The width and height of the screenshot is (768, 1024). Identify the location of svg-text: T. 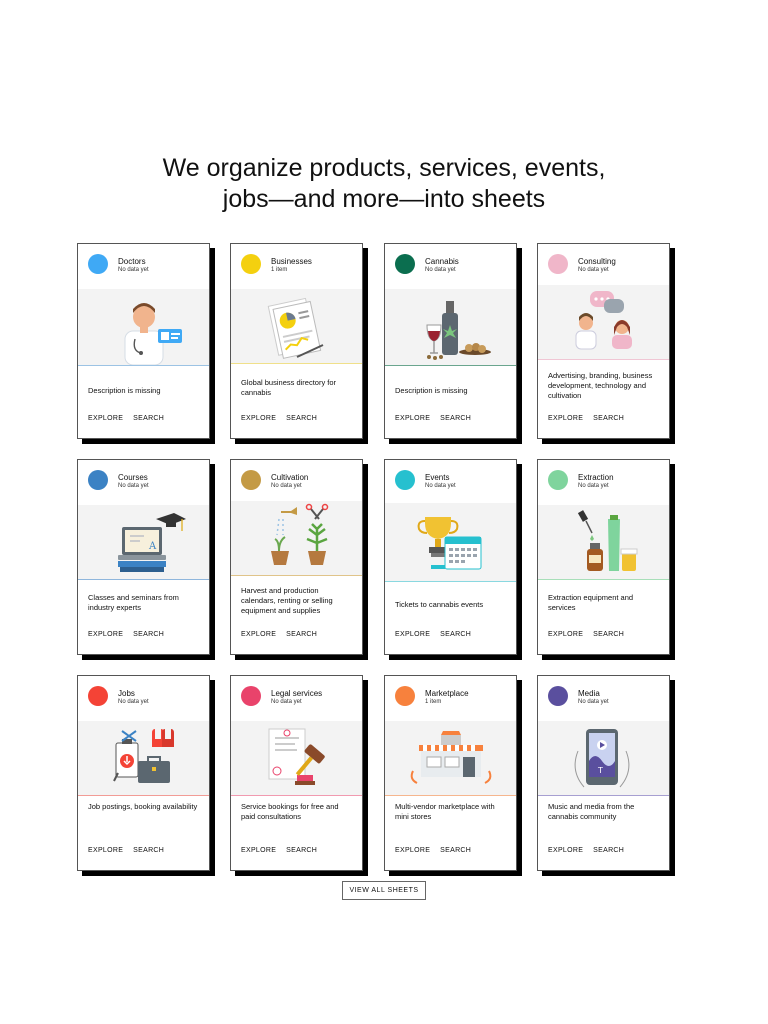
(600, 770).